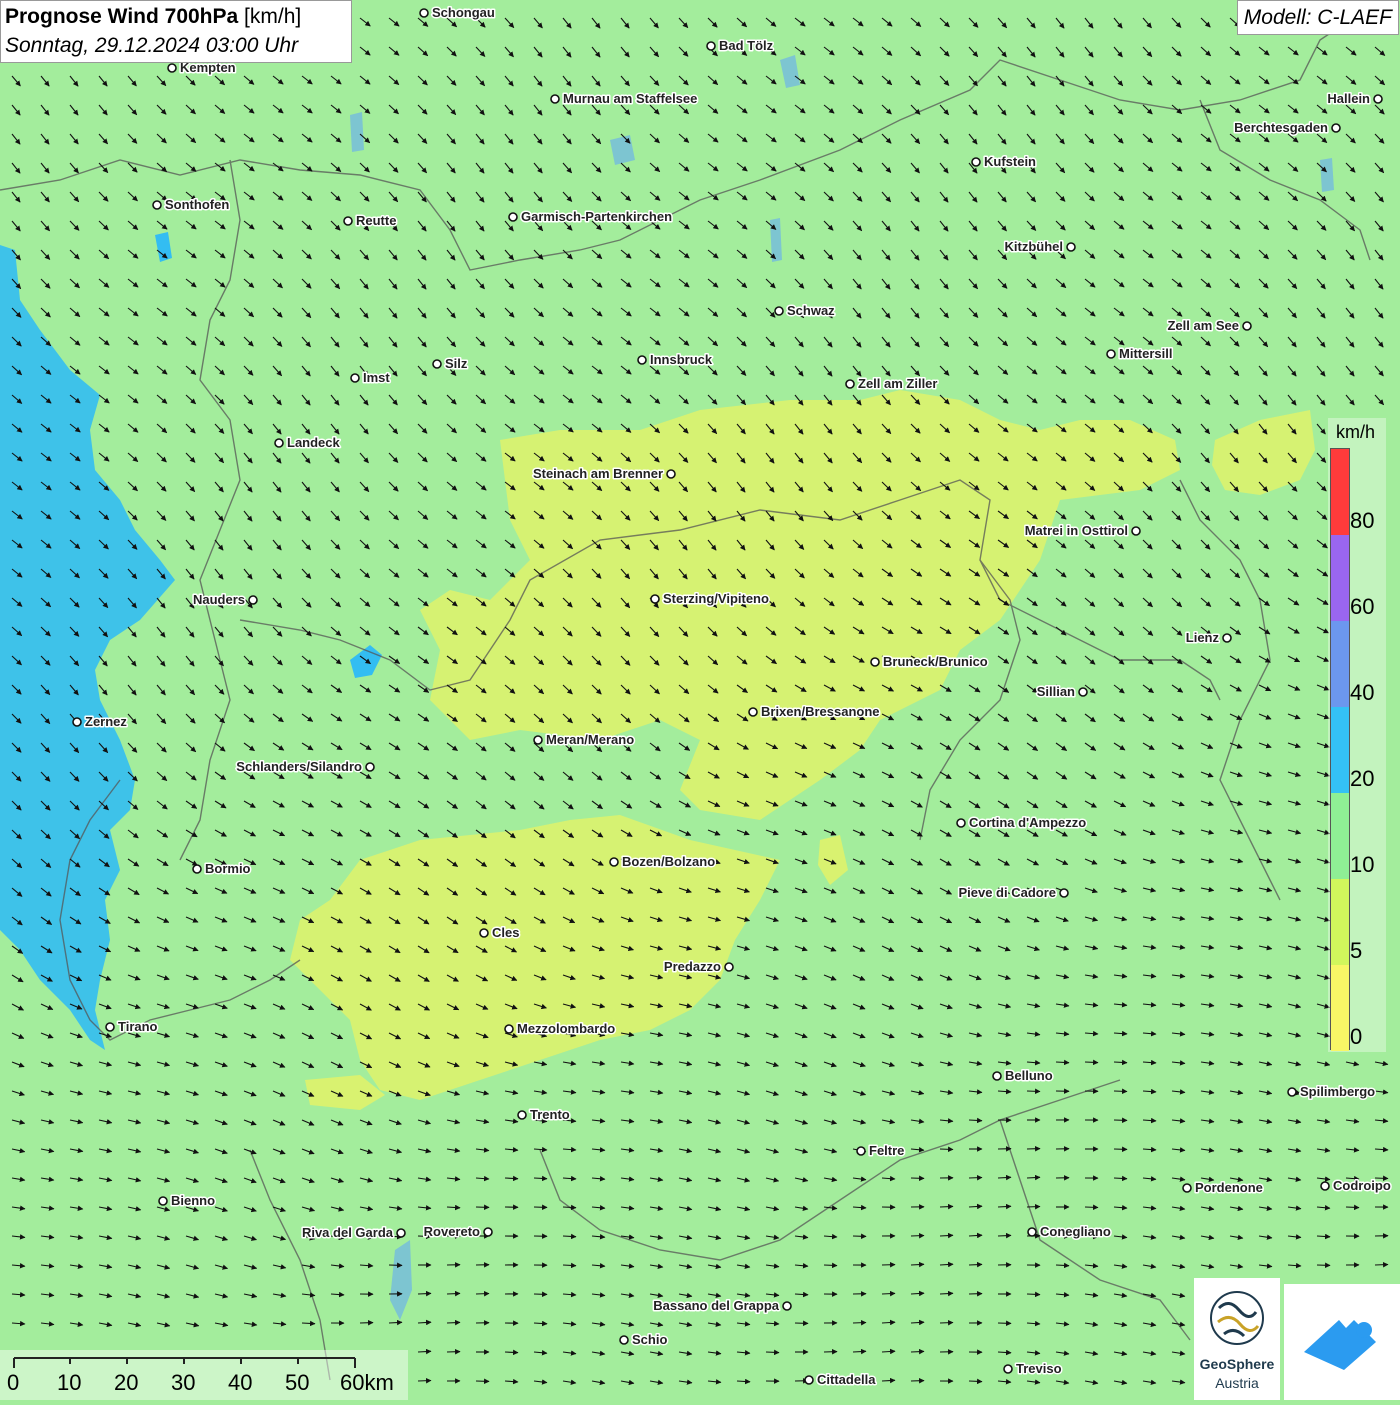 This screenshot has height=1405, width=1400. What do you see at coordinates (1145, 353) in the screenshot?
I see `city-label: Mittersill` at bounding box center [1145, 353].